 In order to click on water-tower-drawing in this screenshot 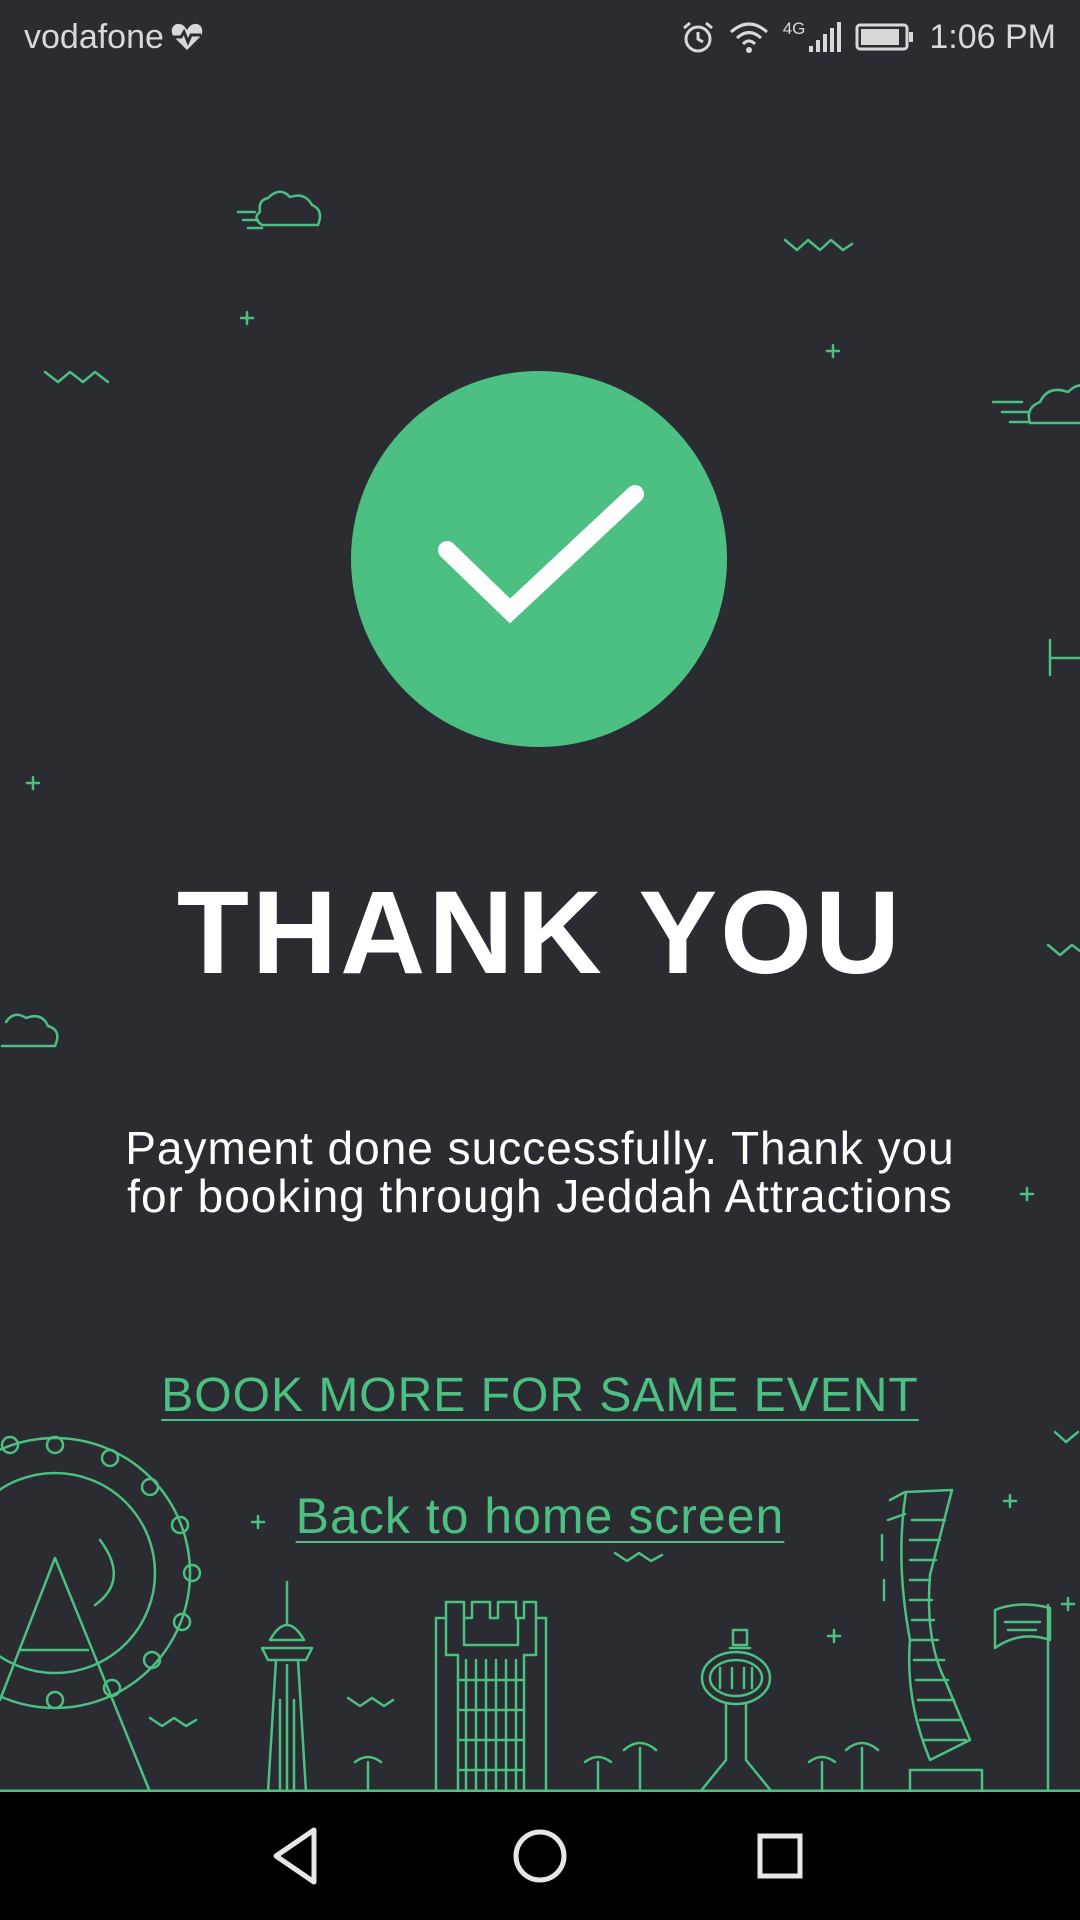, I will do `click(736, 1710)`.